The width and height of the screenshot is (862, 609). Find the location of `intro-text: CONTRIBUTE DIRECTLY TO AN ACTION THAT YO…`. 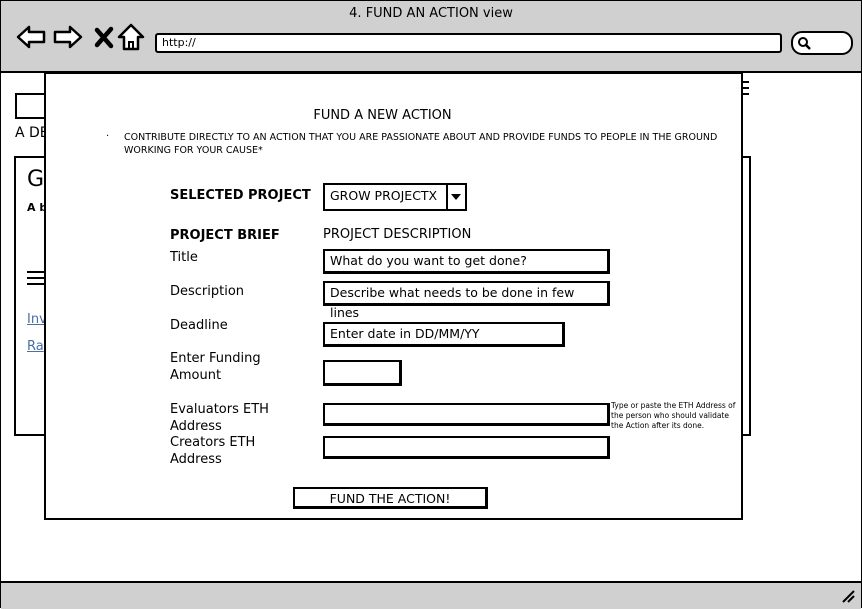

intro-text: CONTRIBUTE DIRECTLY TO AN ACTION THAT YO… is located at coordinates (421, 144).